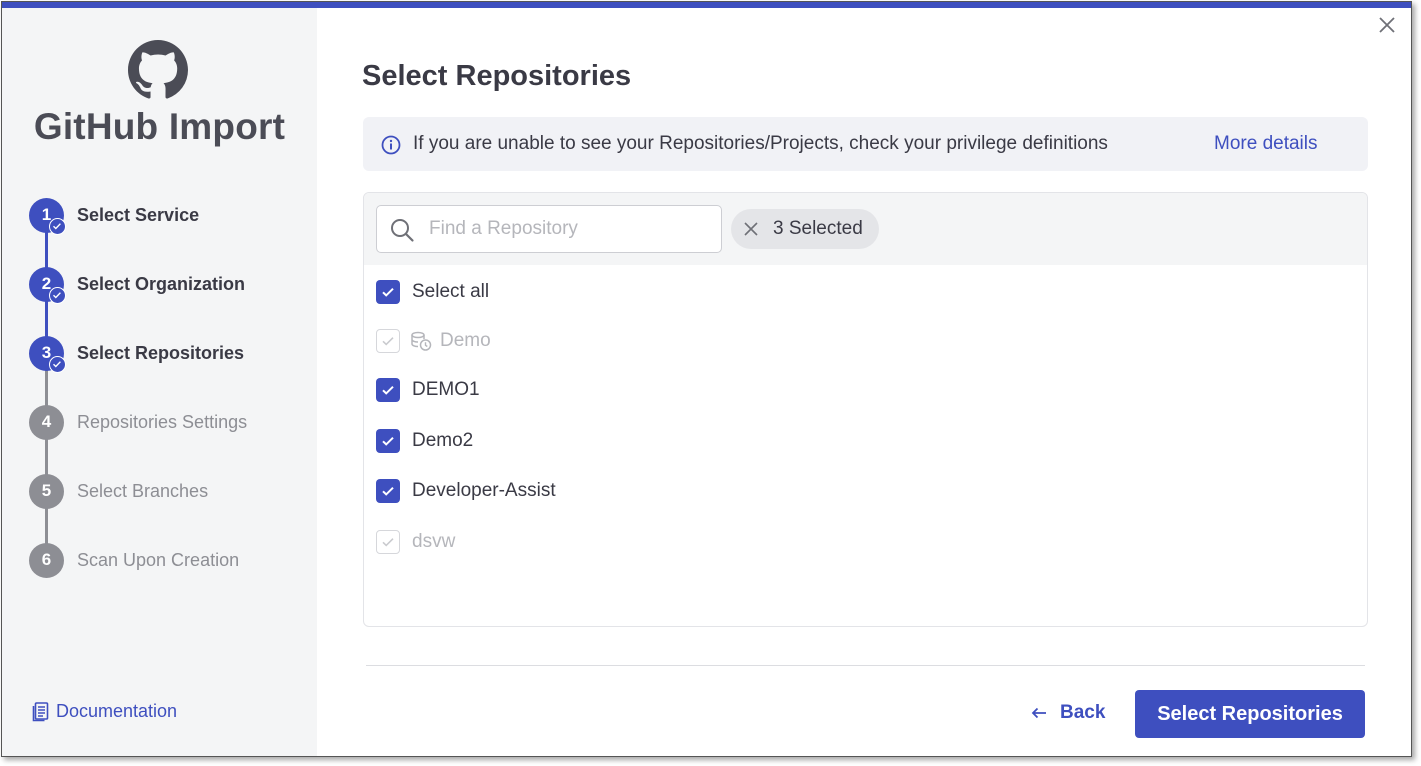 This screenshot has height=766, width=1421. Describe the element at coordinates (1266, 144) in the screenshot. I see `more-details-link: More details` at that location.